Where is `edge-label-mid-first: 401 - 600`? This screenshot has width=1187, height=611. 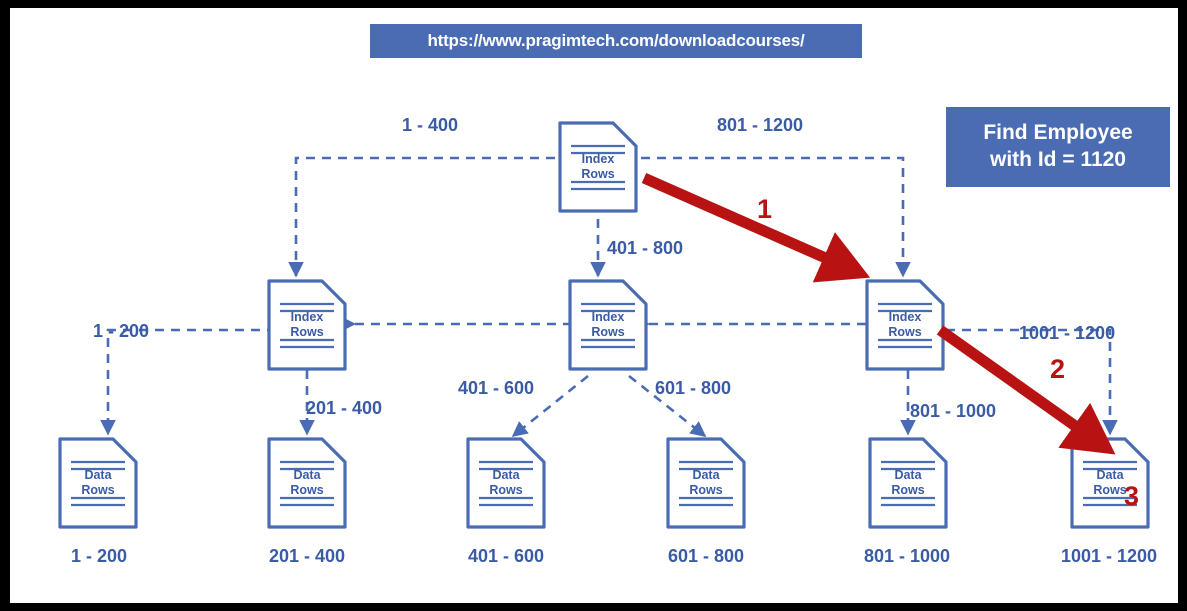 edge-label-mid-first: 401 - 600 is located at coordinates (496, 388).